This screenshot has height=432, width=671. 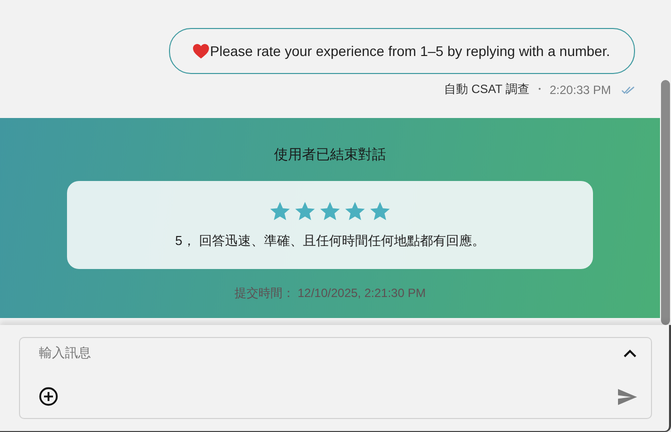 I want to click on send-button, so click(x=627, y=396).